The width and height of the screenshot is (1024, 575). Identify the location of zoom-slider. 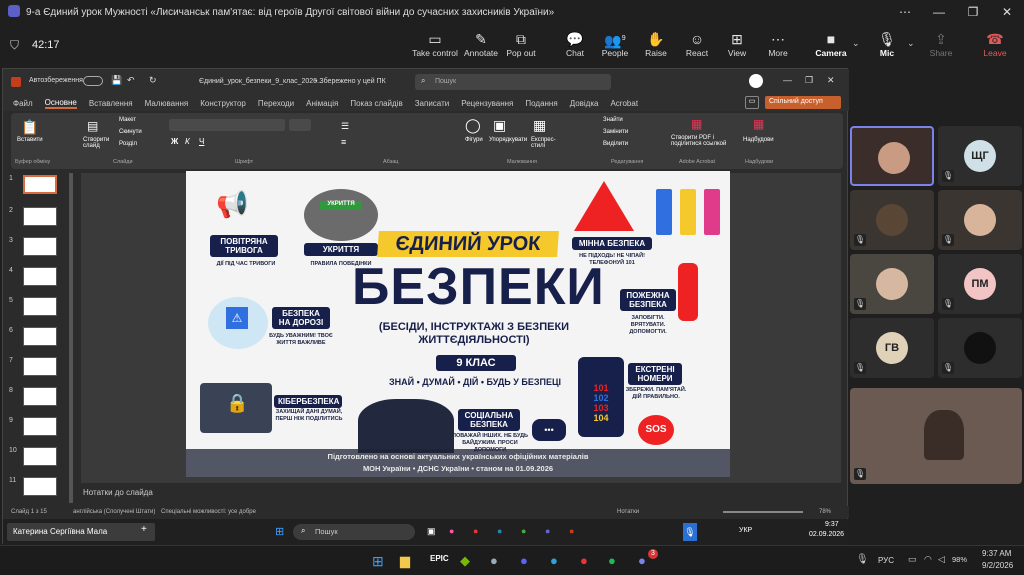
(763, 512).